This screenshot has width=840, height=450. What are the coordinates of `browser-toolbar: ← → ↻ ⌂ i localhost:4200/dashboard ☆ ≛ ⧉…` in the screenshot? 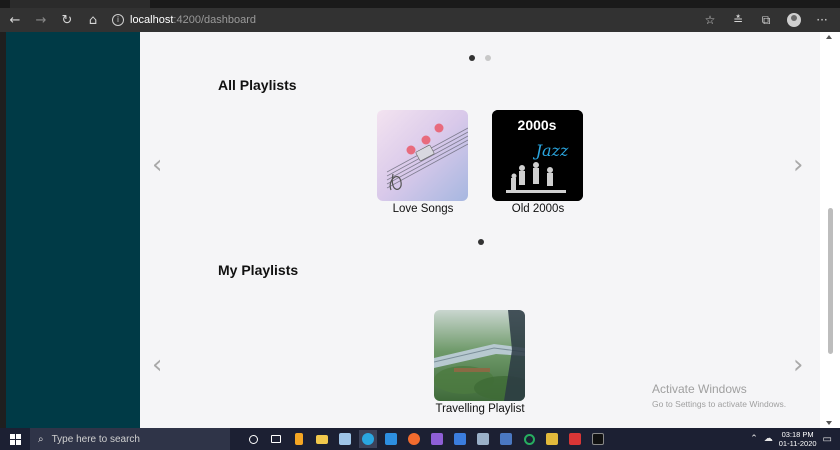 It's located at (420, 20).